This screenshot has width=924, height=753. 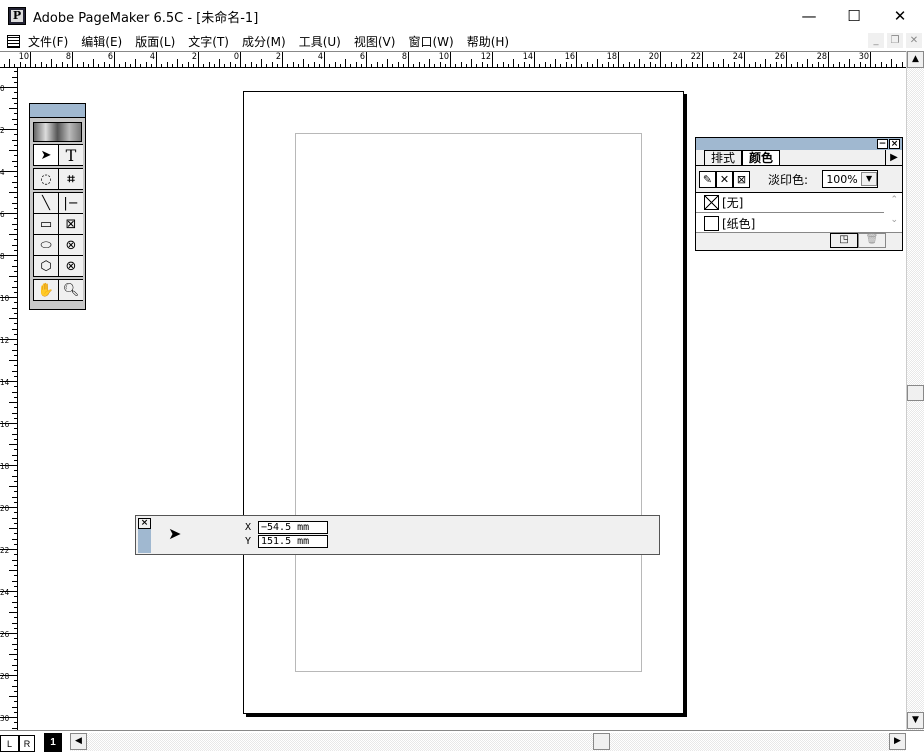 What do you see at coordinates (895, 40) in the screenshot?
I see `doc-restore-button: ❐` at bounding box center [895, 40].